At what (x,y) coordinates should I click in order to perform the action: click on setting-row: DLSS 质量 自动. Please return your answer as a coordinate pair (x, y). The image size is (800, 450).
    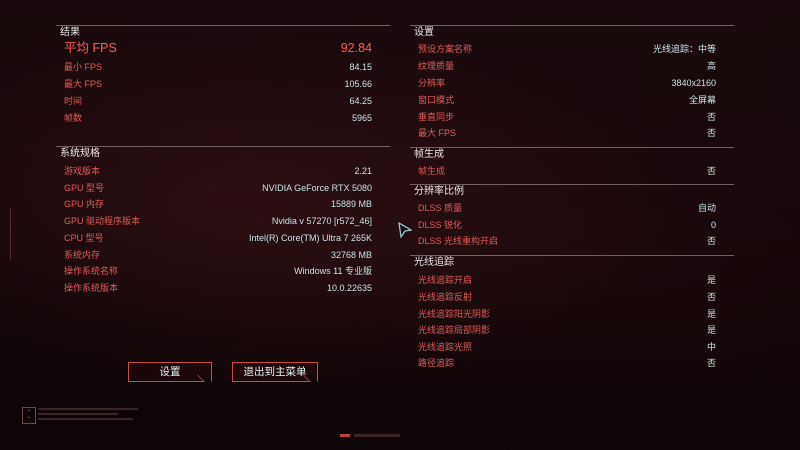
    Looking at the image, I should click on (572, 208).